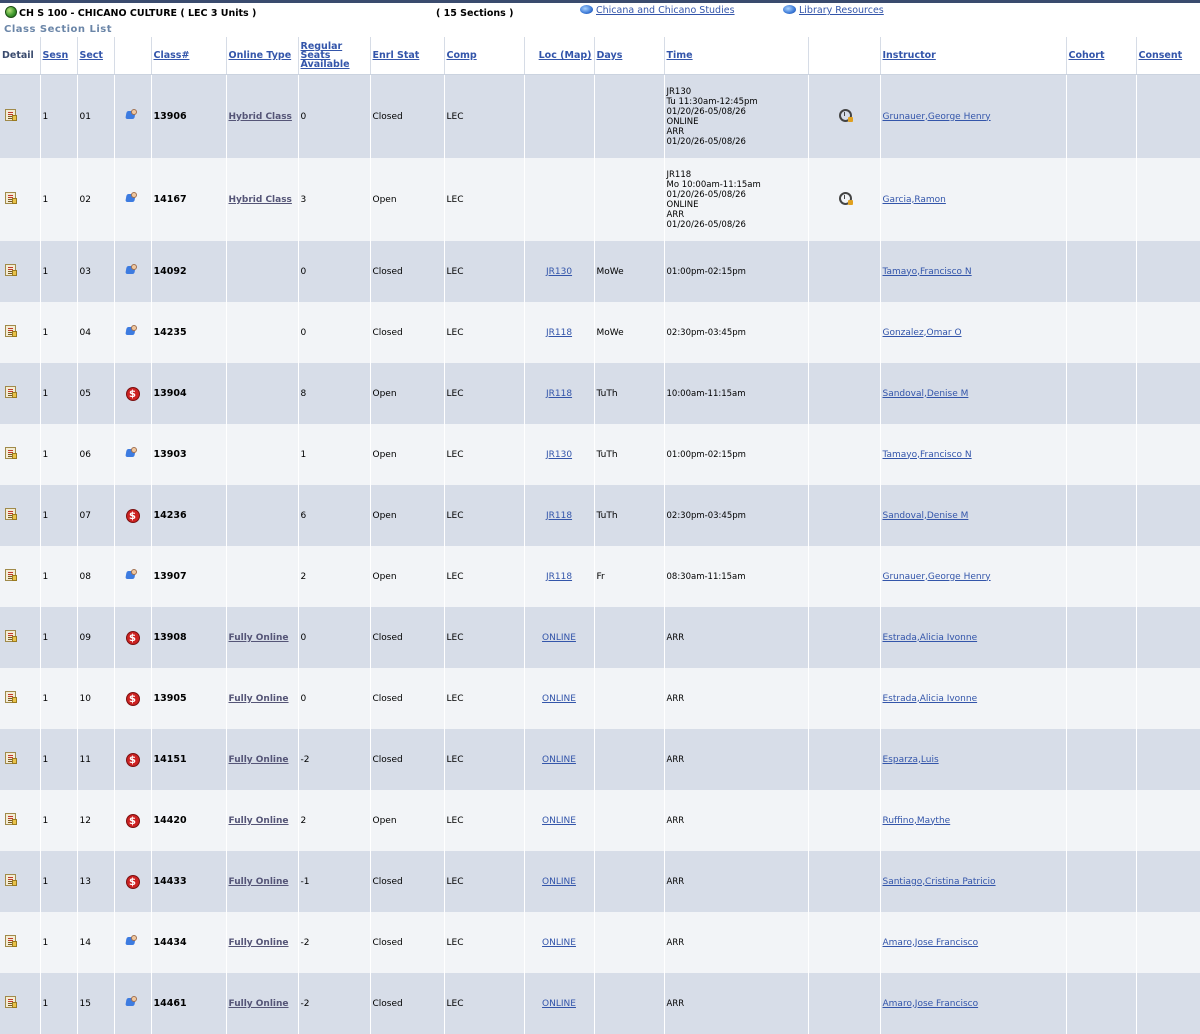 This screenshot has width=1200, height=1034. I want to click on col-enrl-stat-header: Enrl Stat, so click(407, 56).